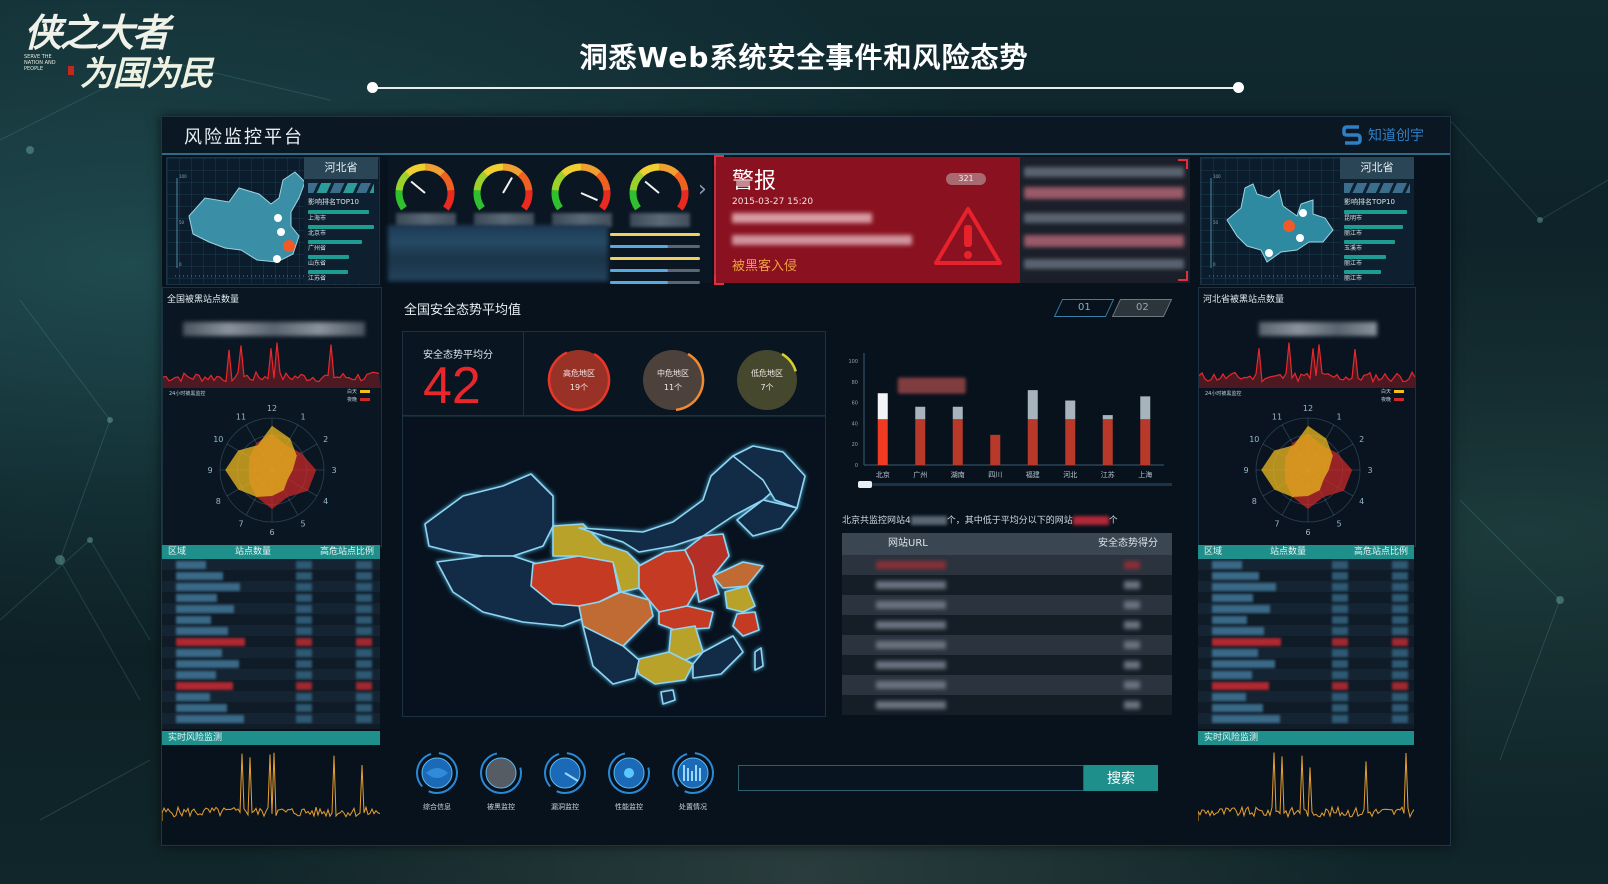 Image resolution: width=1608 pixels, height=884 pixels. What do you see at coordinates (868, 220) in the screenshot?
I see `alert-card: 警报 321 2015-03-27 15:20 被黑客入侵` at bounding box center [868, 220].